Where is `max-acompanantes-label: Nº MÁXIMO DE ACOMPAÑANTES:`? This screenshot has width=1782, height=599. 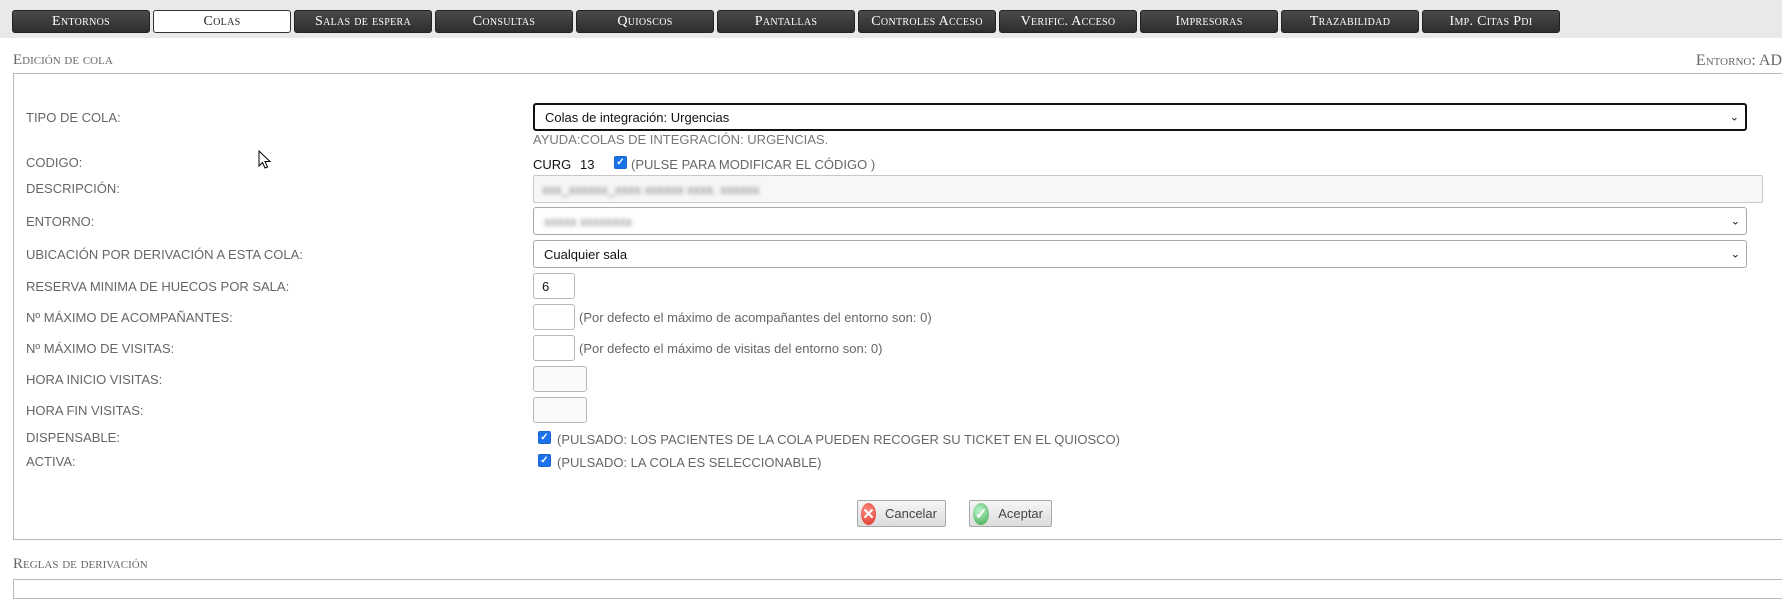
max-acompanantes-label: Nº MÁXIMO DE ACOMPAÑANTES: is located at coordinates (129, 317).